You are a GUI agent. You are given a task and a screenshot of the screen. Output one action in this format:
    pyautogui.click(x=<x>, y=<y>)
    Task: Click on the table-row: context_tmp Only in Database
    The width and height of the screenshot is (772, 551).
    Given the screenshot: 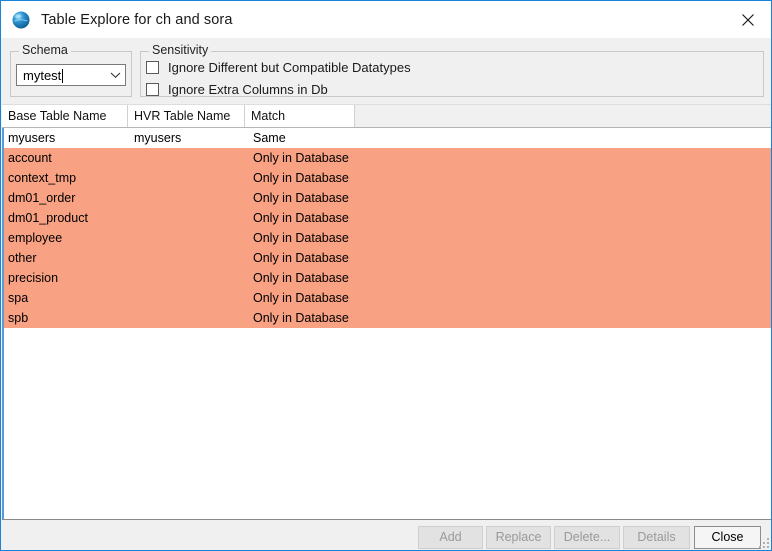 What is the action you would take?
    pyautogui.click(x=387, y=178)
    